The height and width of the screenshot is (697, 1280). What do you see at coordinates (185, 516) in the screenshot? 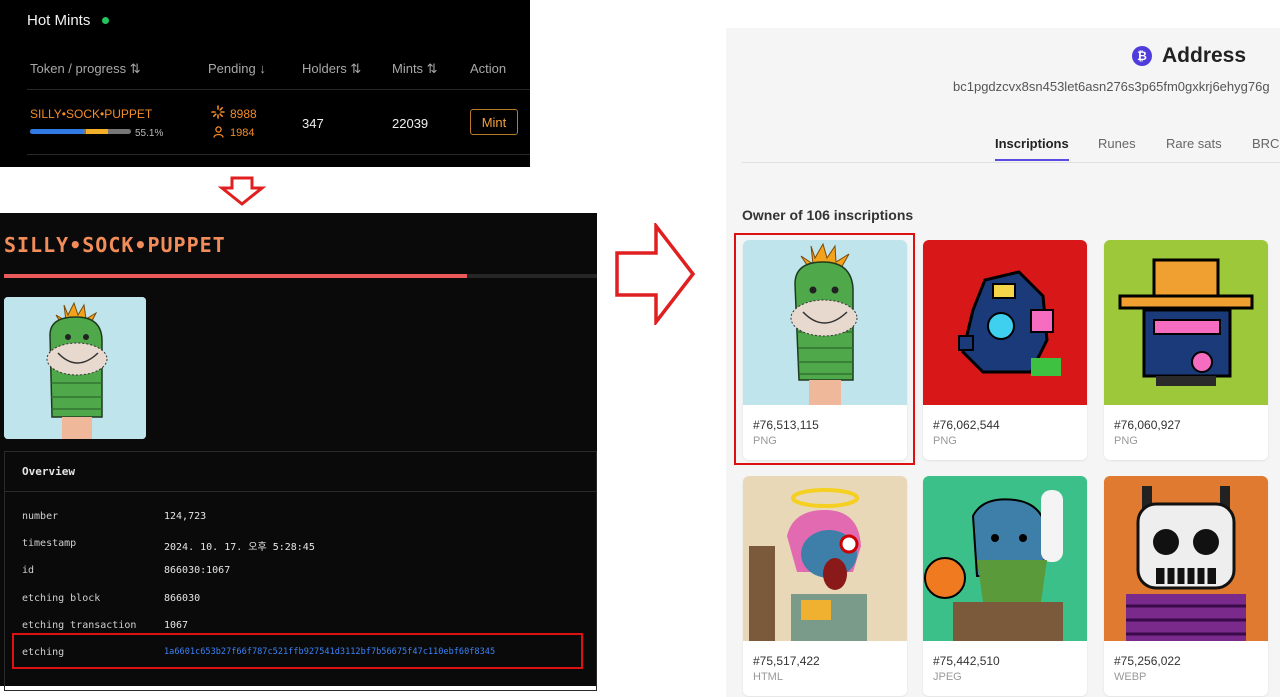
I see `field-value: 124,723` at bounding box center [185, 516].